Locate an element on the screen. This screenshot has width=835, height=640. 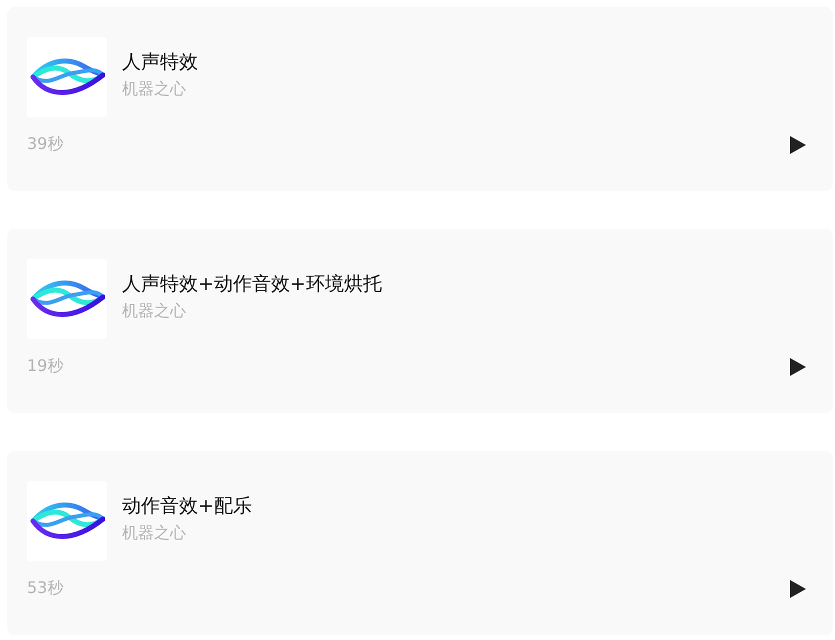
track-duration: 39秒 is located at coordinates (45, 144).